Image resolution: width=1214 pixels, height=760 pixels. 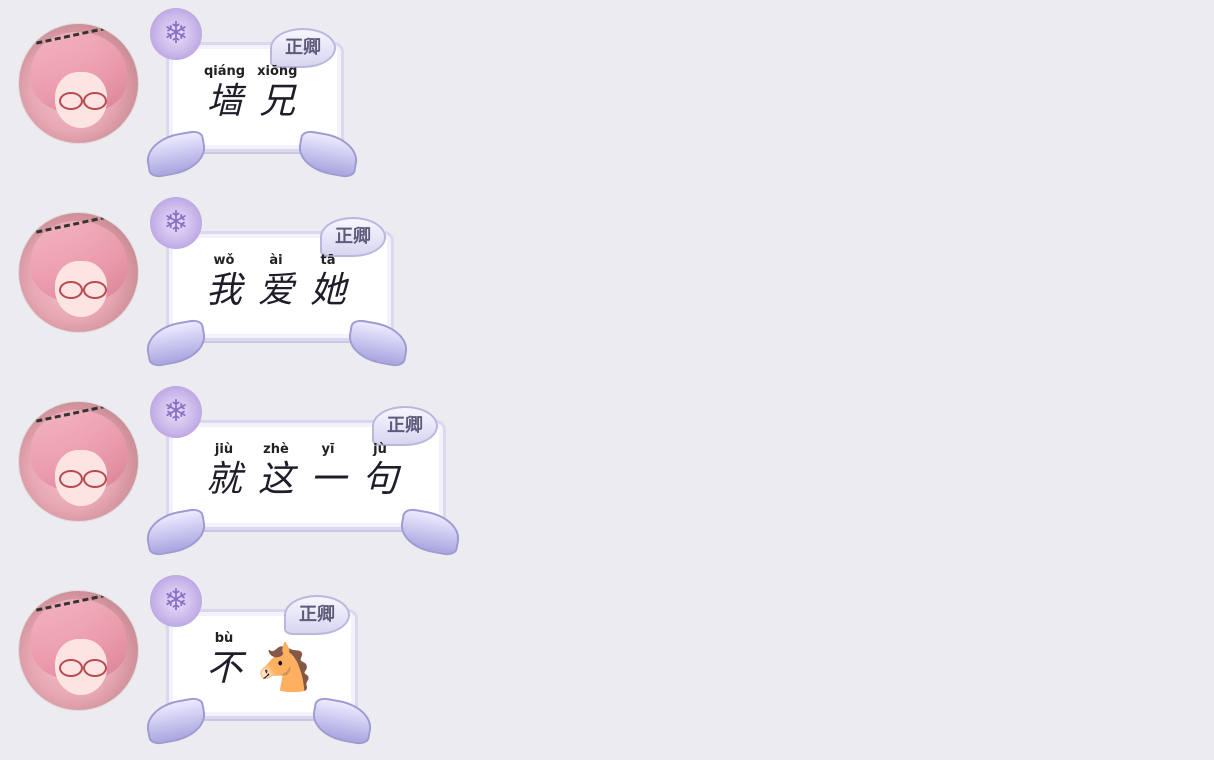 What do you see at coordinates (224, 260) in the screenshot?
I see `pinyin: wǒ` at bounding box center [224, 260].